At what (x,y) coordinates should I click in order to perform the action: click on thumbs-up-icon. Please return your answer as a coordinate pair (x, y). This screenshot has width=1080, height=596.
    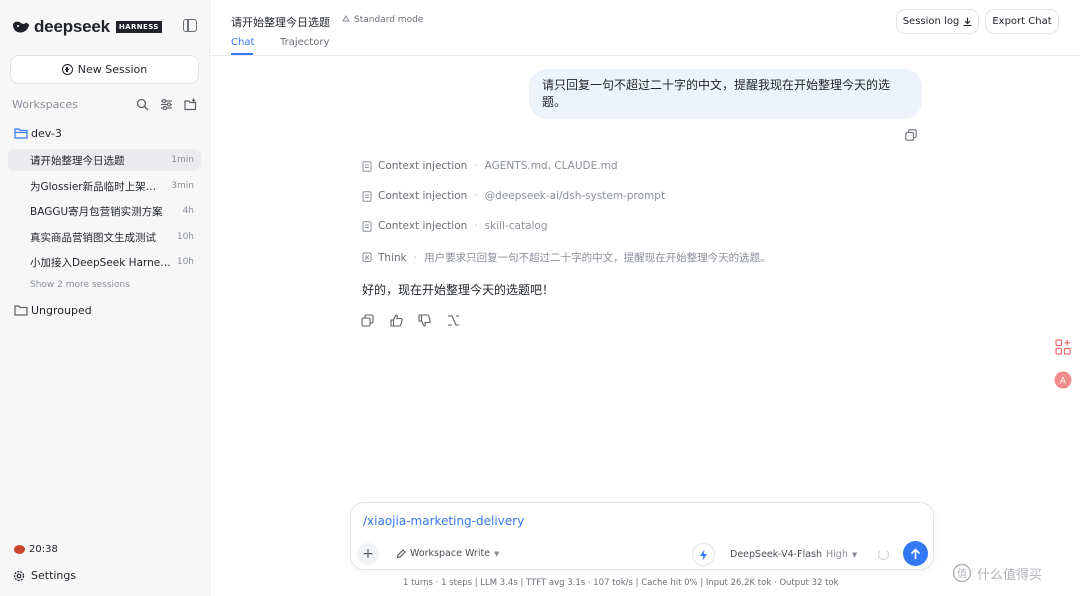
    Looking at the image, I should click on (396, 320).